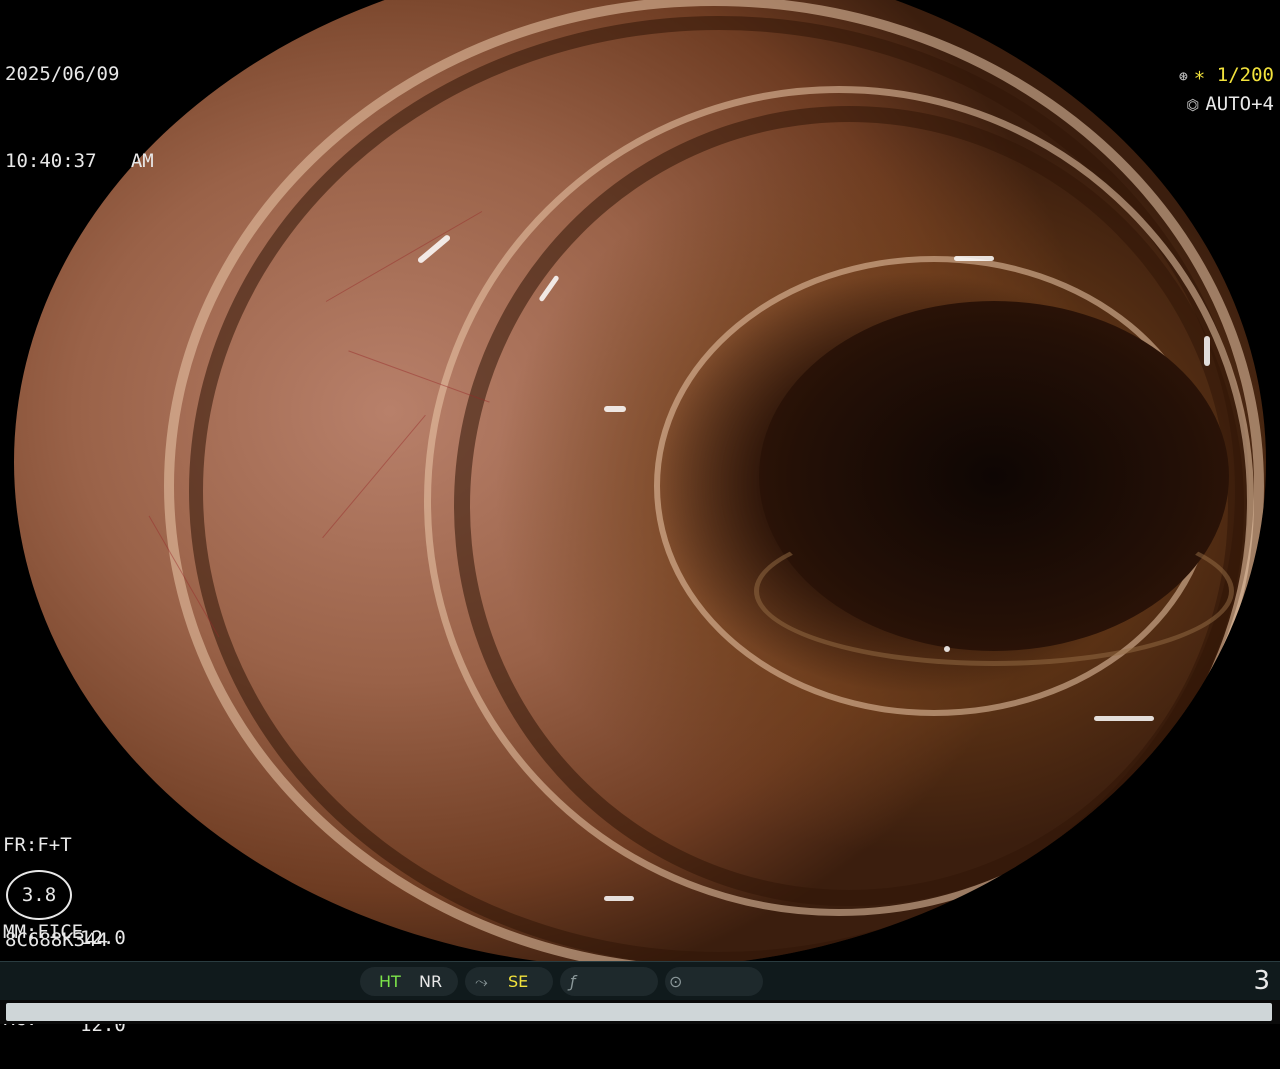  Describe the element at coordinates (56, 940) in the screenshot. I see `scope-code: 8C688K344` at that location.